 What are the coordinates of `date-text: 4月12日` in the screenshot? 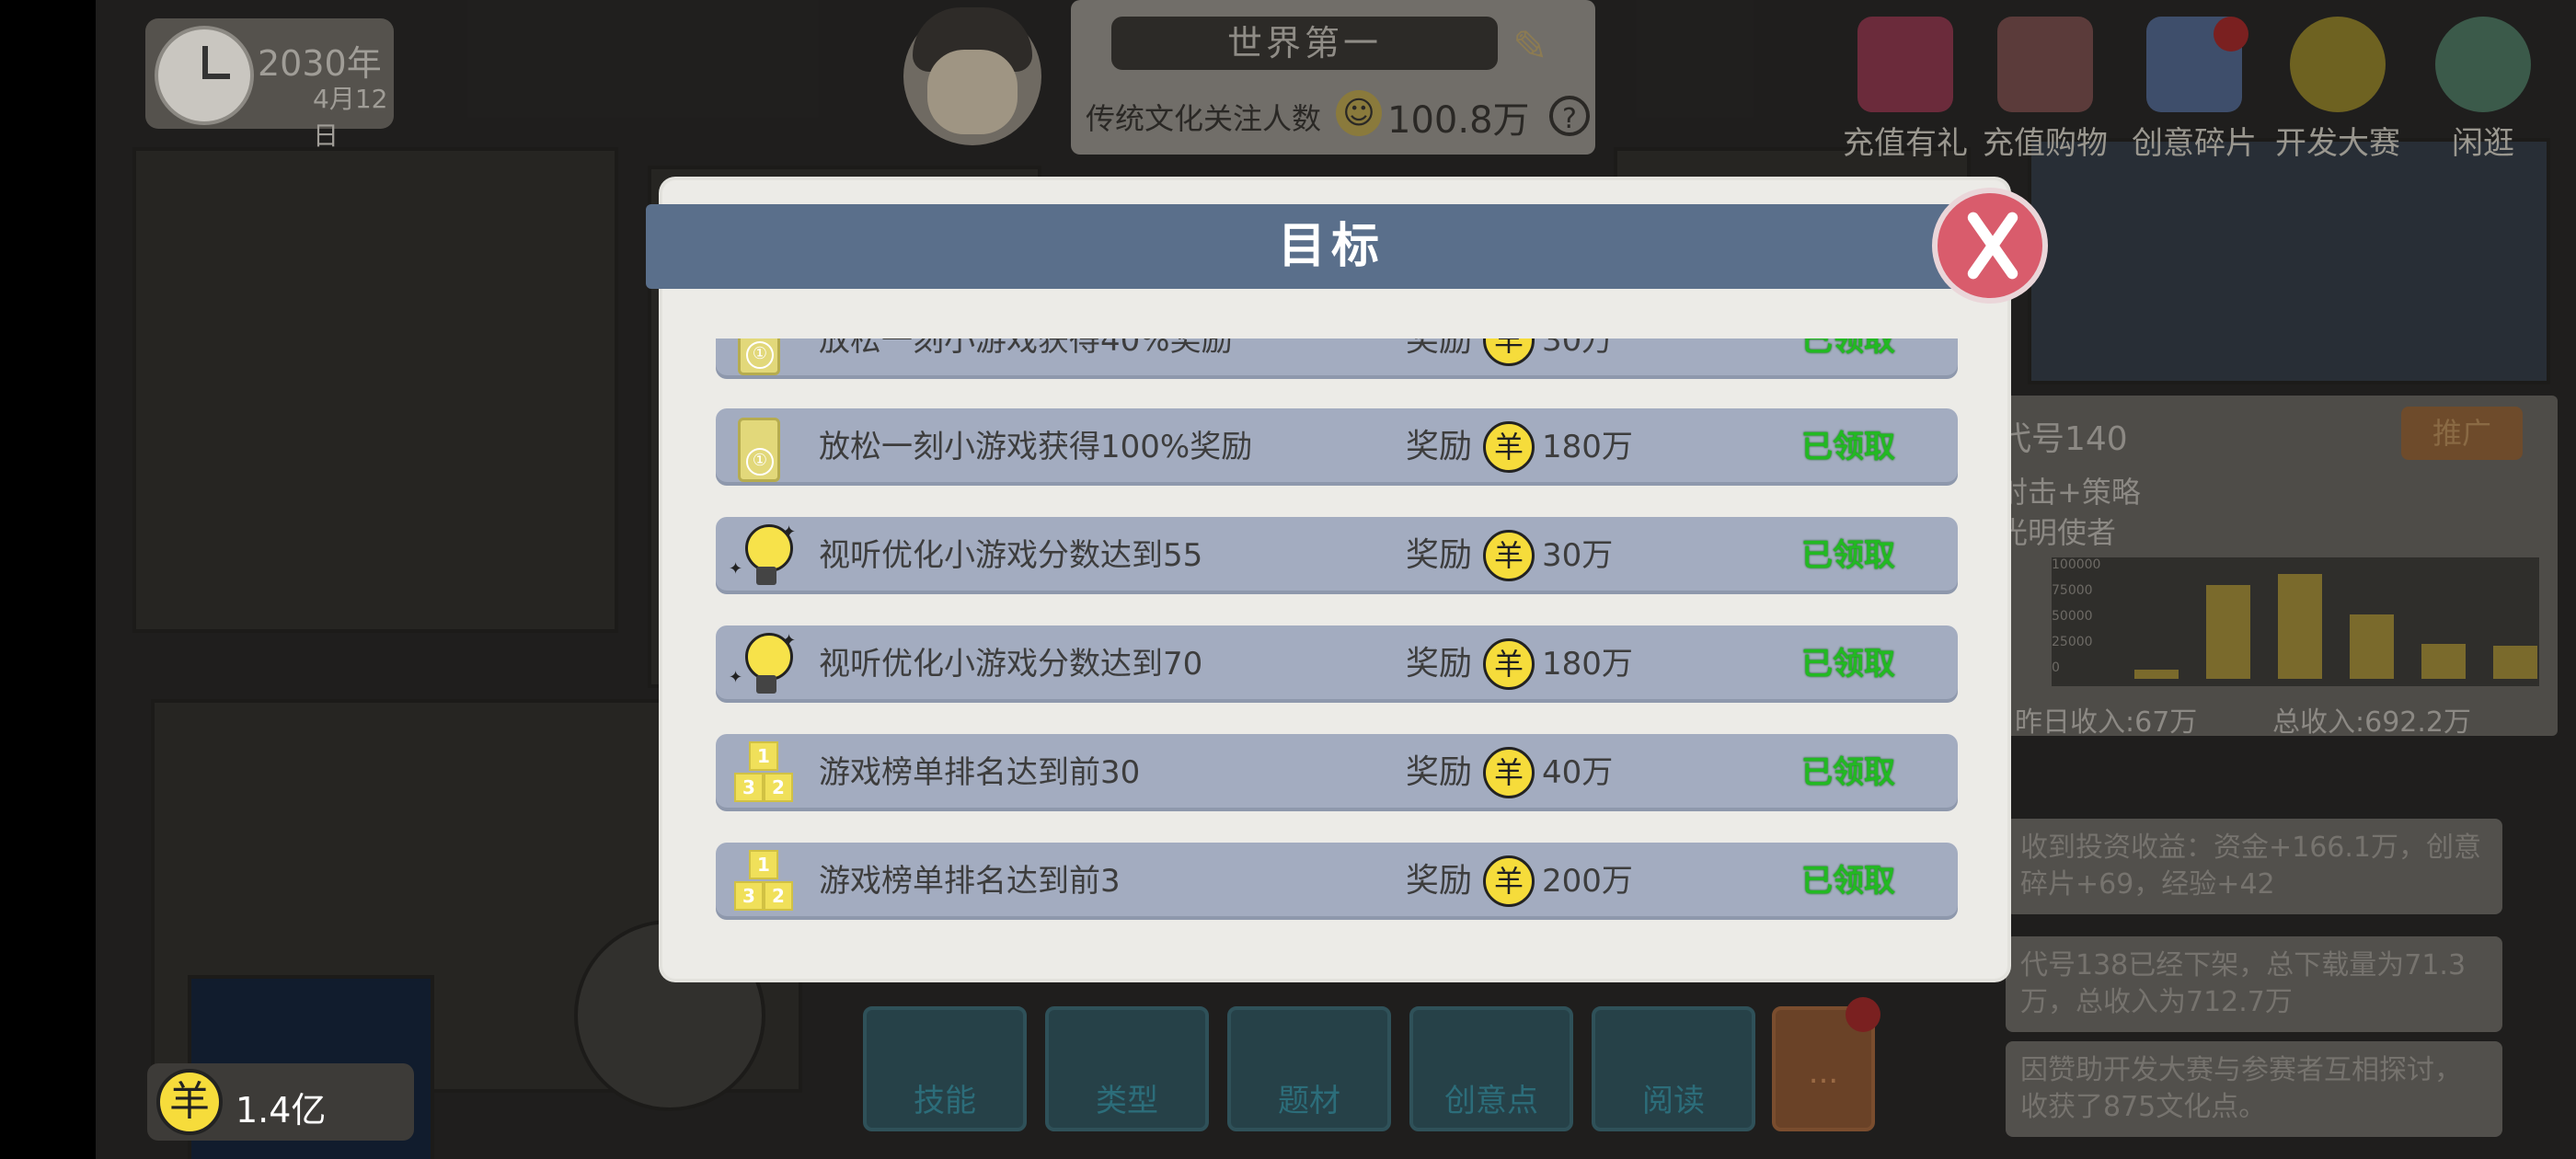 It's located at (350, 117).